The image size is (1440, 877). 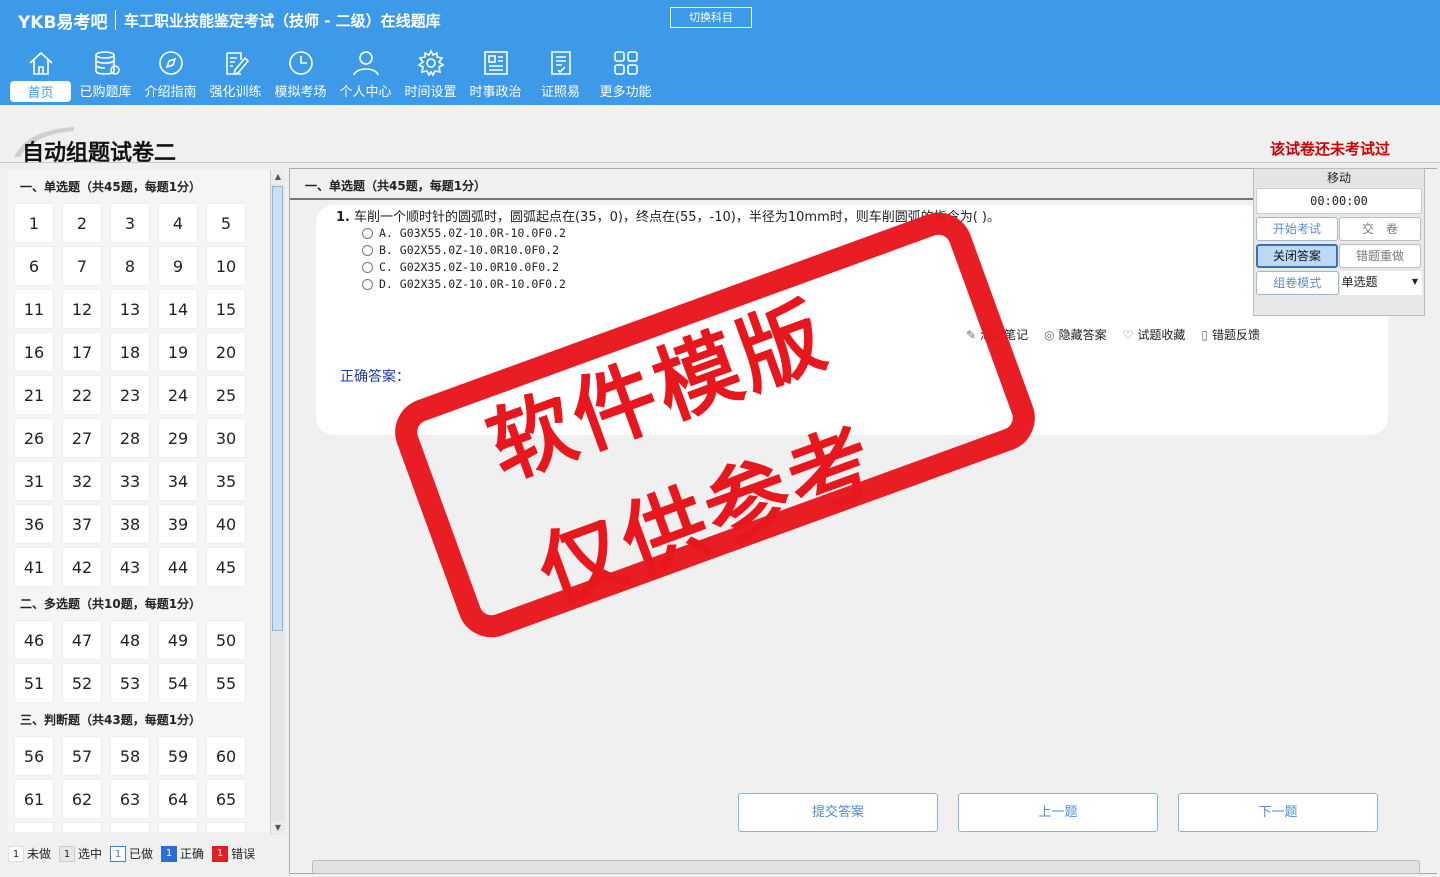 I want to click on question-number-cell: 63, so click(x=130, y=799).